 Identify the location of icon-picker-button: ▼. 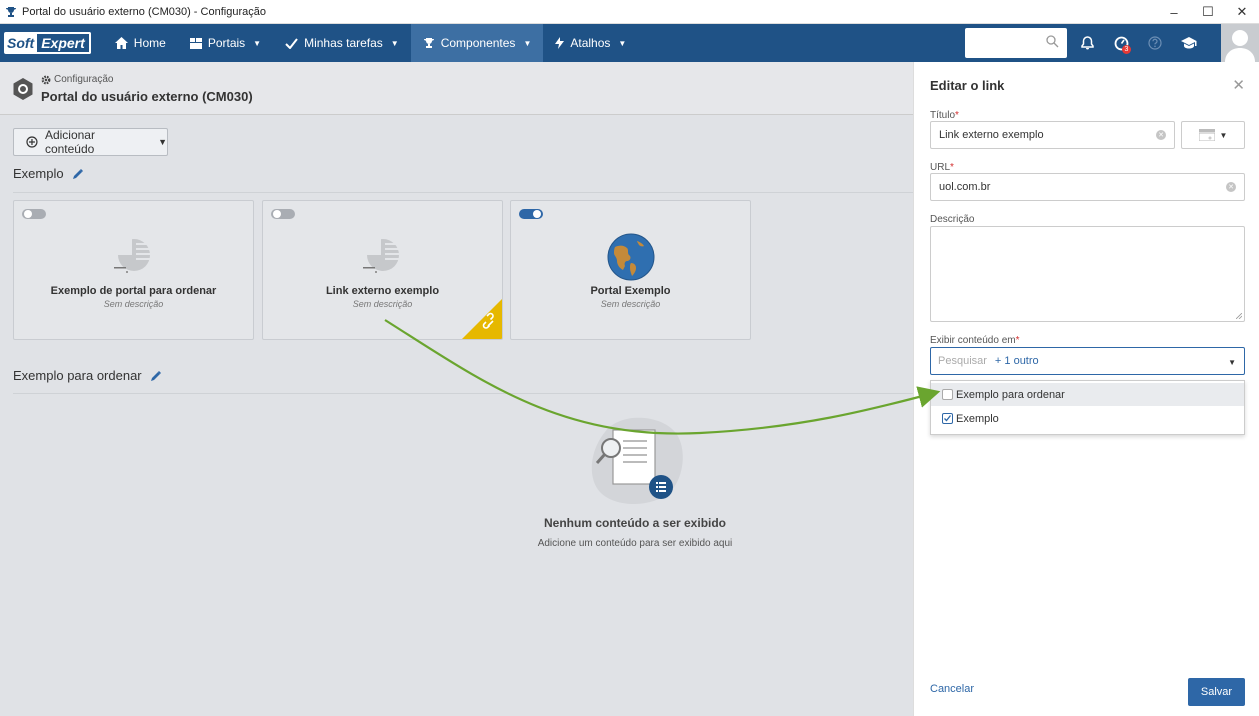
(1213, 135).